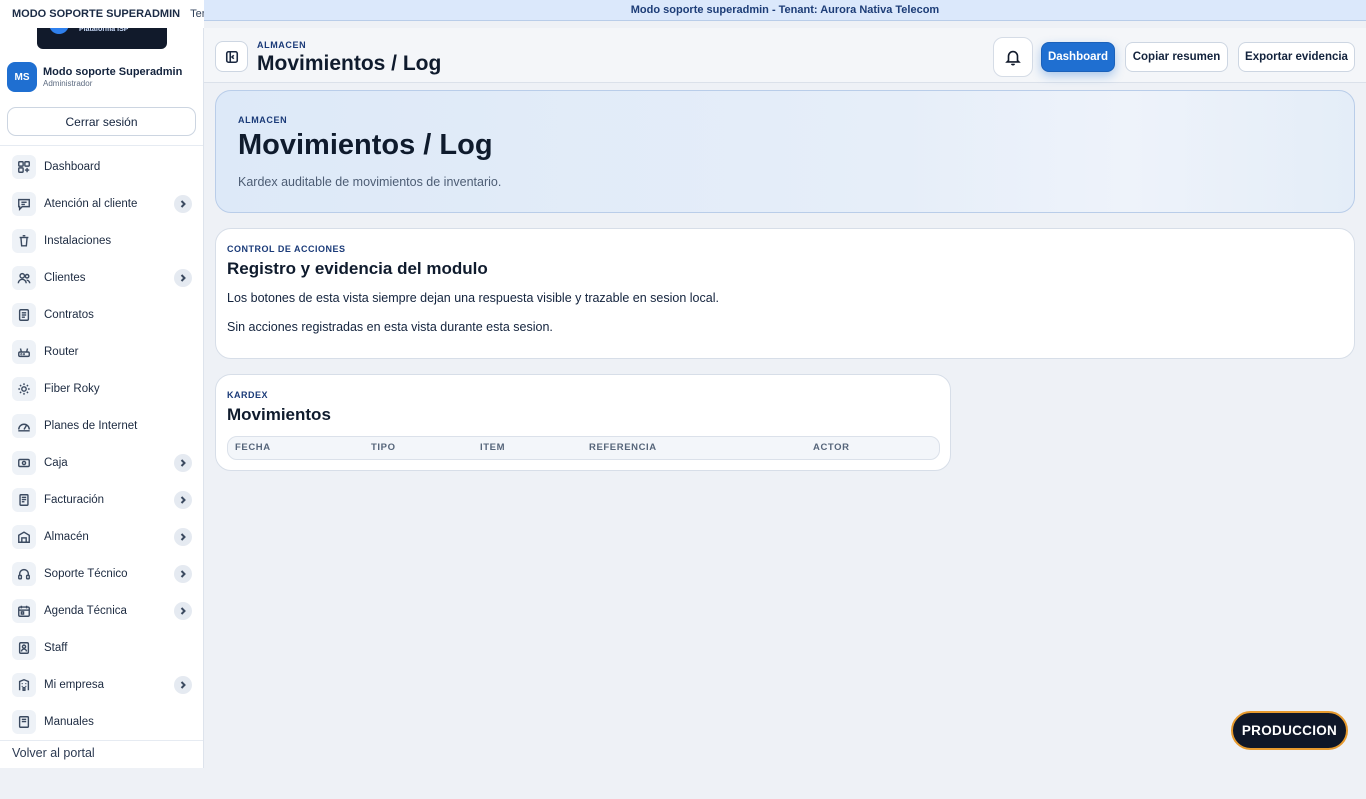 This screenshot has width=1366, height=799. Describe the element at coordinates (623, 447) in the screenshot. I see `column-header-referencia: REFERENCIA` at that location.